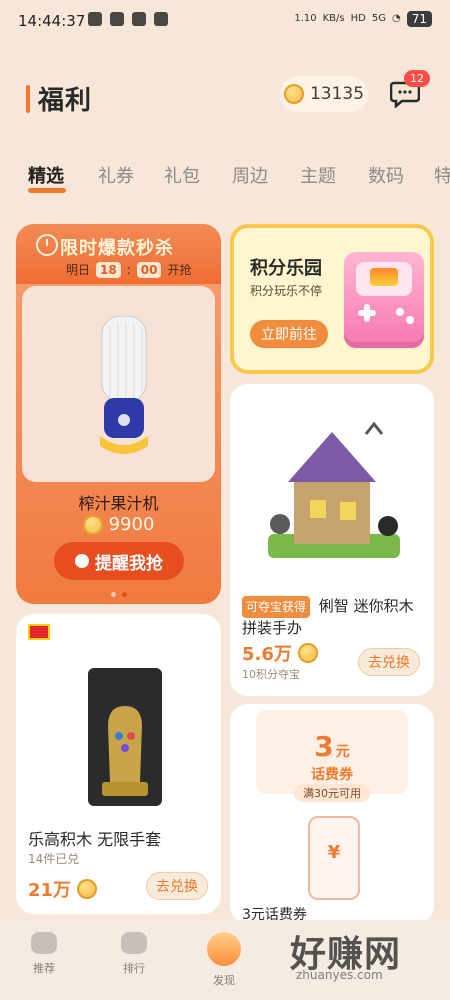  What do you see at coordinates (108, 269) in the screenshot?
I see `countdown-hour: 18` at bounding box center [108, 269].